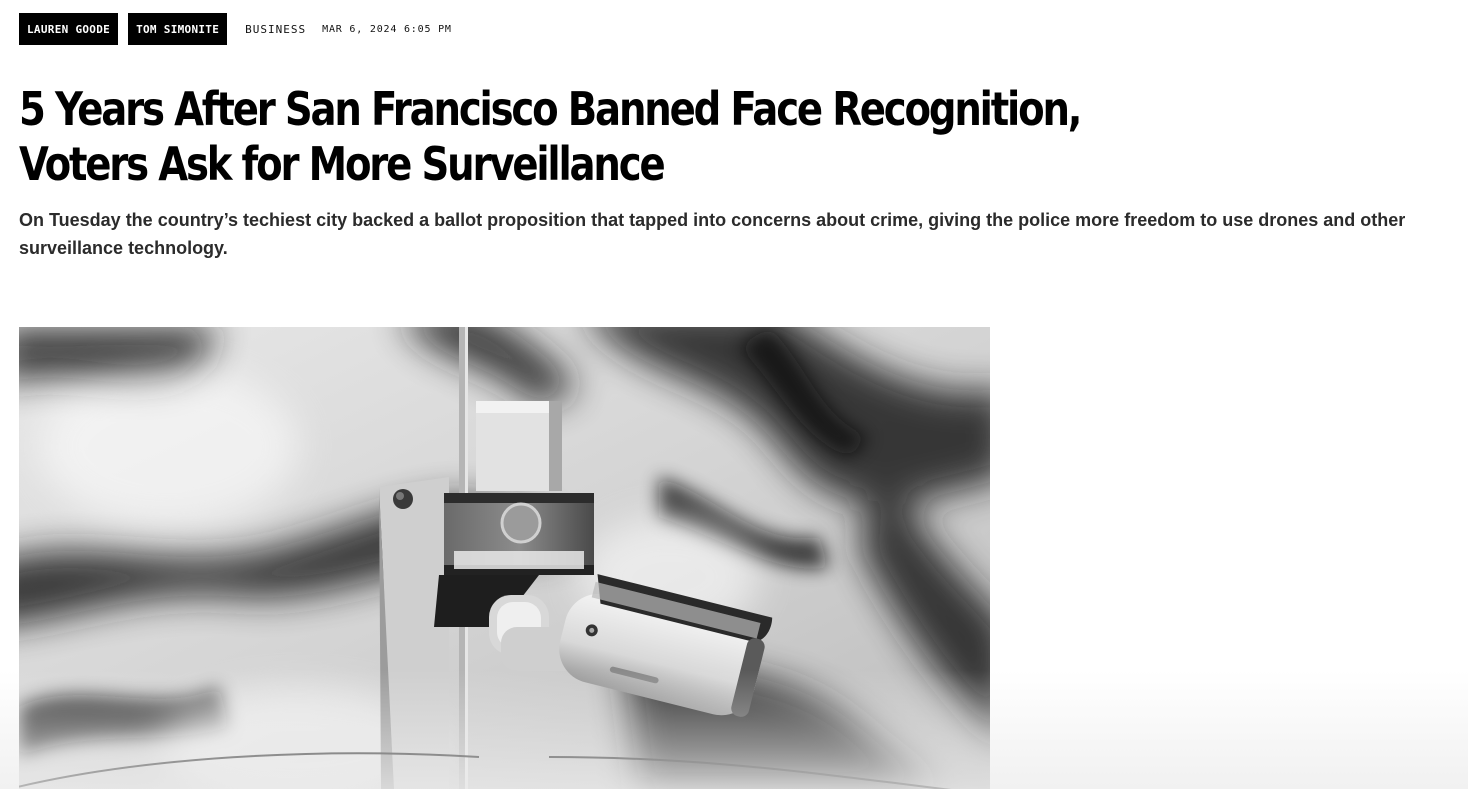  What do you see at coordinates (387, 29) in the screenshot?
I see `publish-date: MAR 6, 2024 6:05 PM` at bounding box center [387, 29].